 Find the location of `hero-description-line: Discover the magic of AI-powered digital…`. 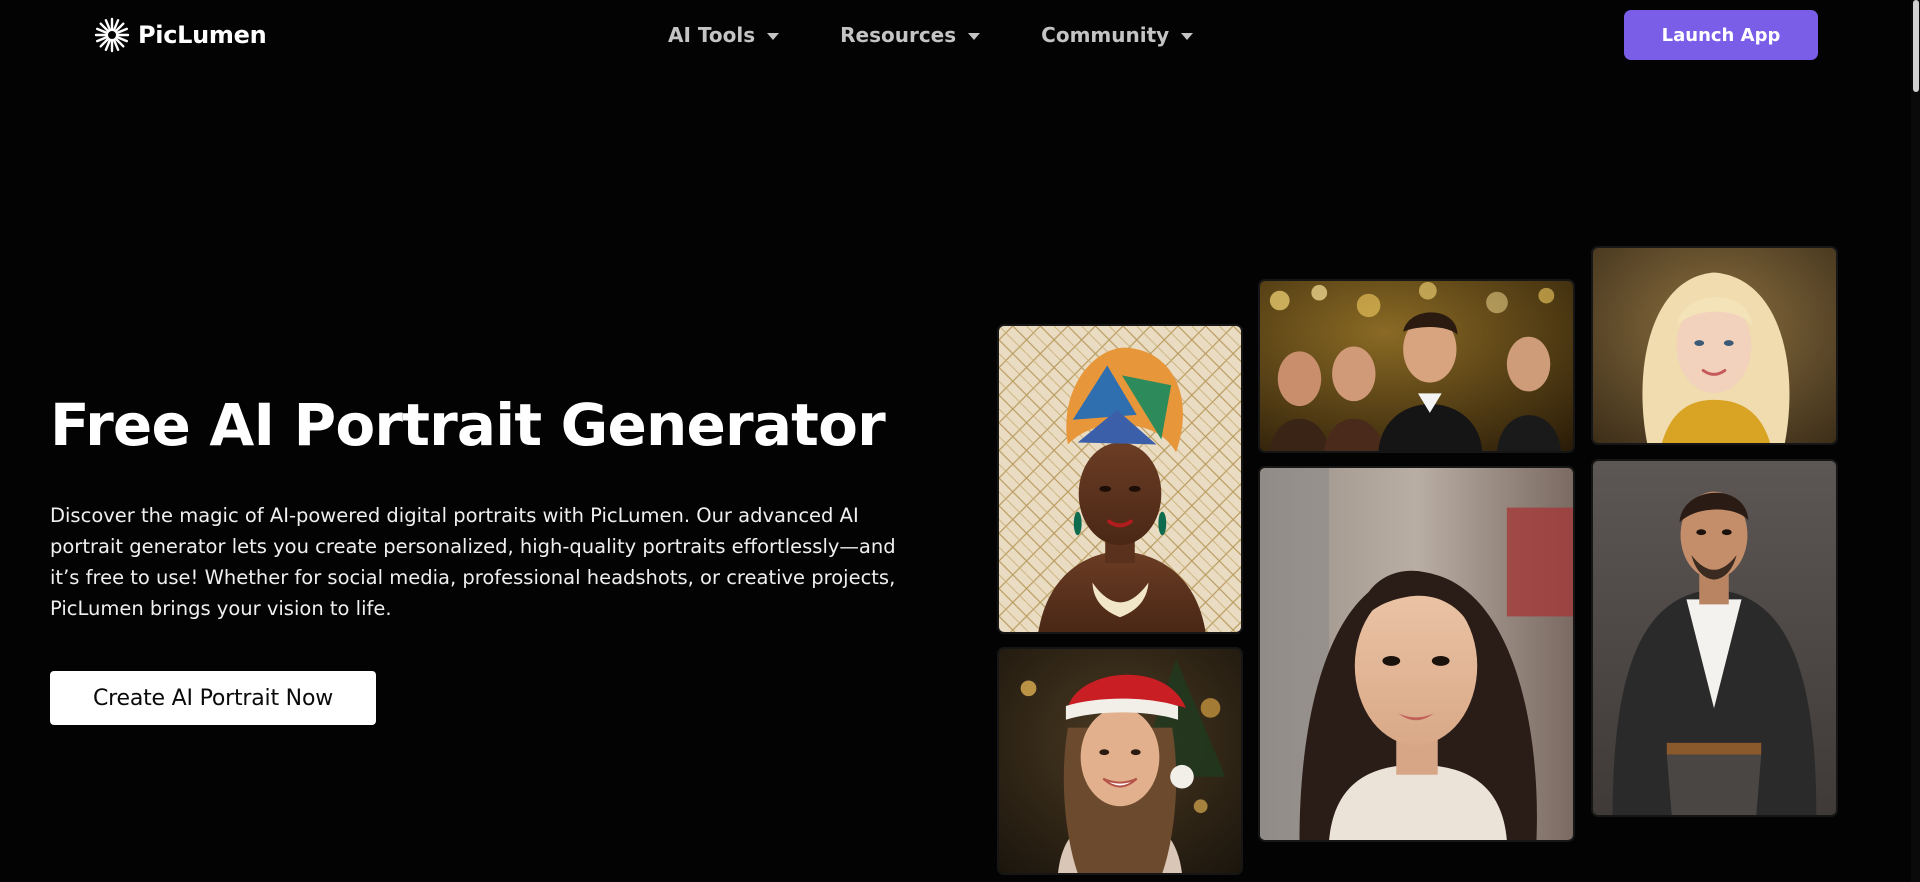

hero-description-line: Discover the magic of AI-powered digital… is located at coordinates (454, 515).